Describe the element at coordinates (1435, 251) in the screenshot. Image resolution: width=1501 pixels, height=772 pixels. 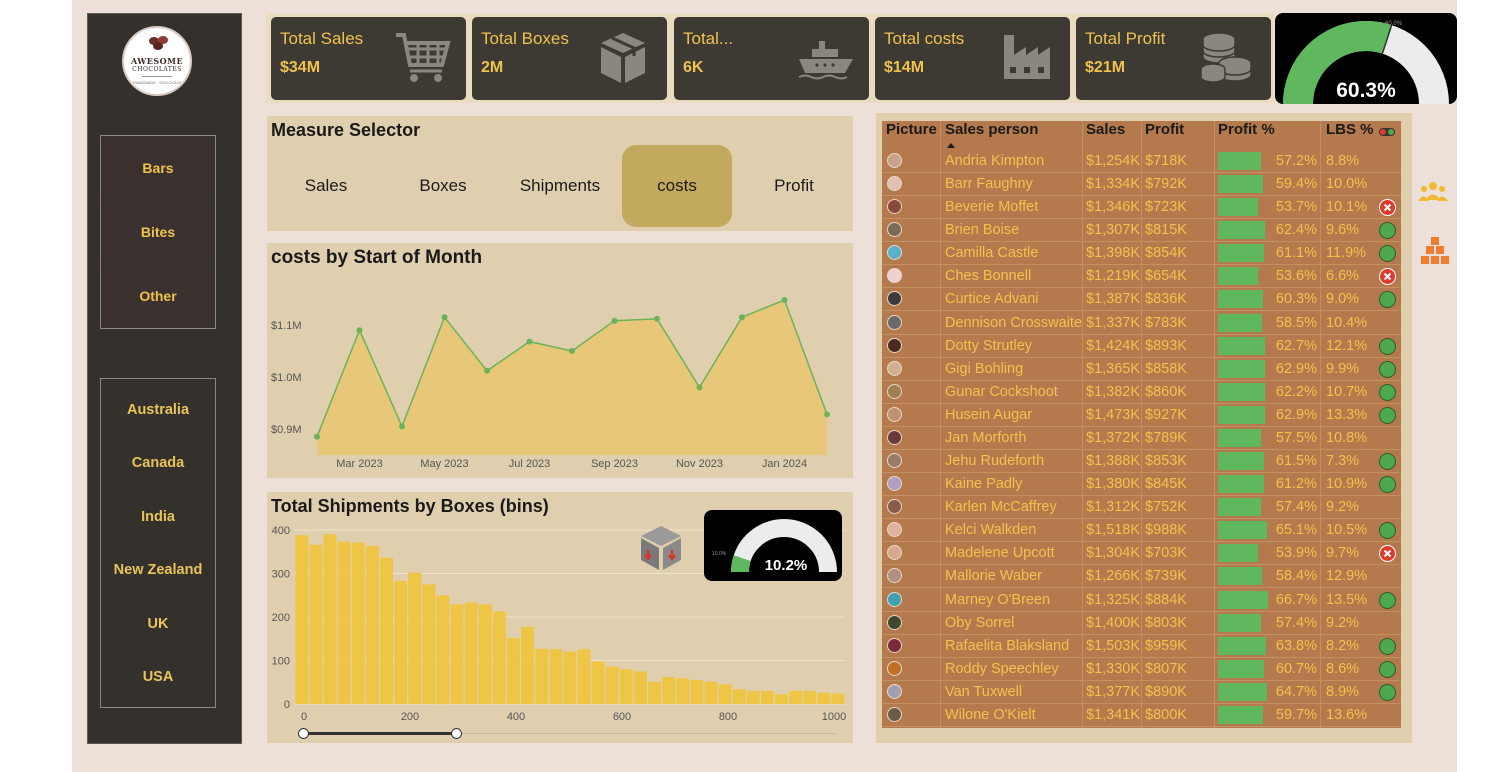
I see `boxes-stack-icon` at that location.